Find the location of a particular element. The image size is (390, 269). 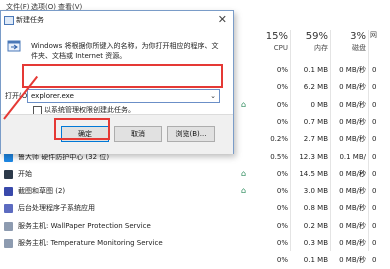

process-row: 0% 0.1 MB 0 MB/秒 0 is located at coordinates (195, 260).